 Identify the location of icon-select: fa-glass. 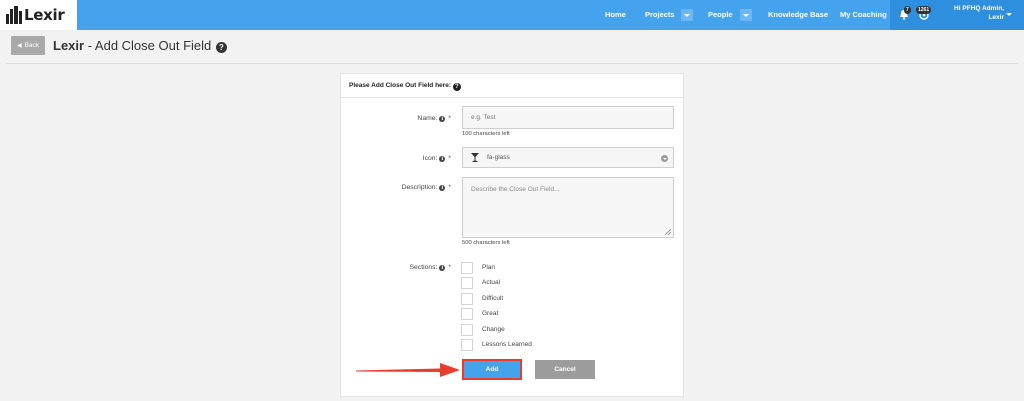
(568, 157).